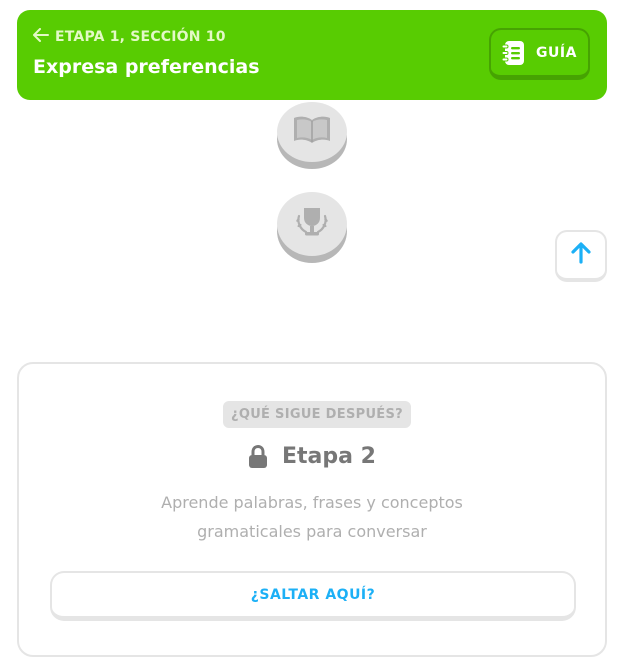 Image resolution: width=629 pixels, height=666 pixels. I want to click on trophy-icon, so click(312, 224).